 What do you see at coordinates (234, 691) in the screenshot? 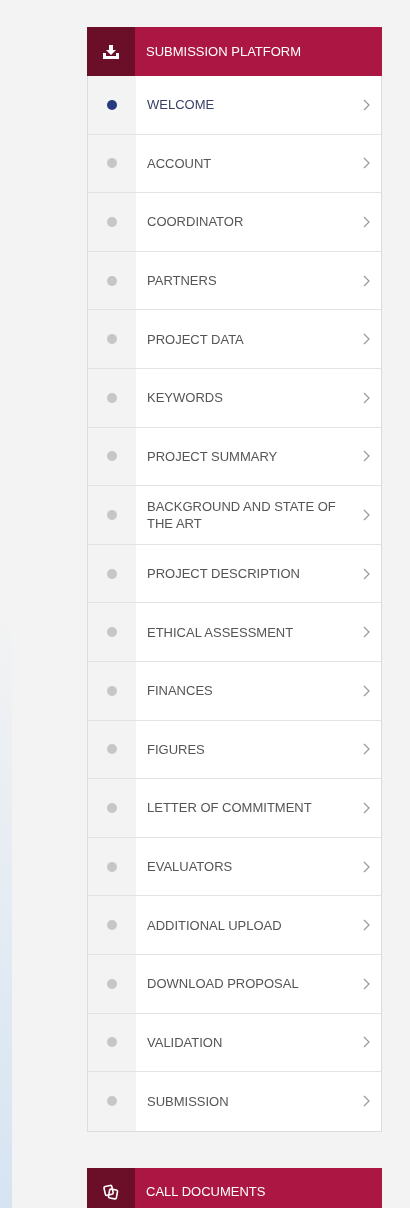
I see `nav-item: FINANCES` at bounding box center [234, 691].